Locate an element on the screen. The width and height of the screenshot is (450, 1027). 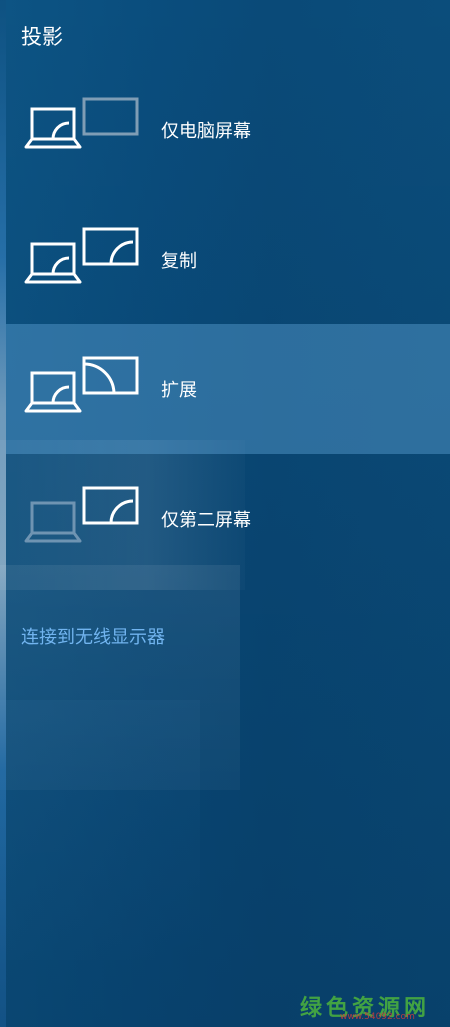
second-screen-only-icon is located at coordinates (81, 514).